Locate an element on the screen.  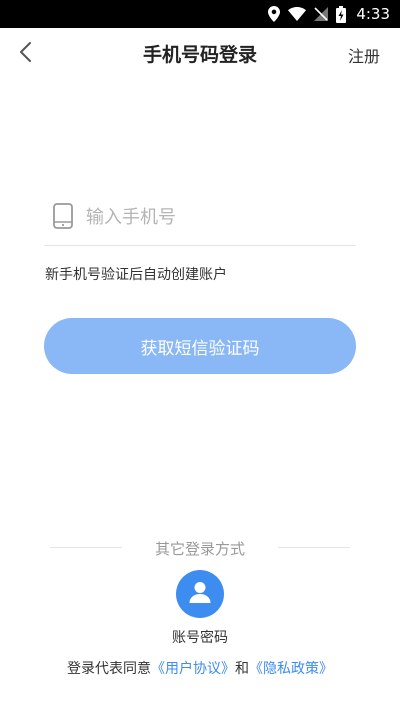
status-bar: 4:33 is located at coordinates (200, 14).